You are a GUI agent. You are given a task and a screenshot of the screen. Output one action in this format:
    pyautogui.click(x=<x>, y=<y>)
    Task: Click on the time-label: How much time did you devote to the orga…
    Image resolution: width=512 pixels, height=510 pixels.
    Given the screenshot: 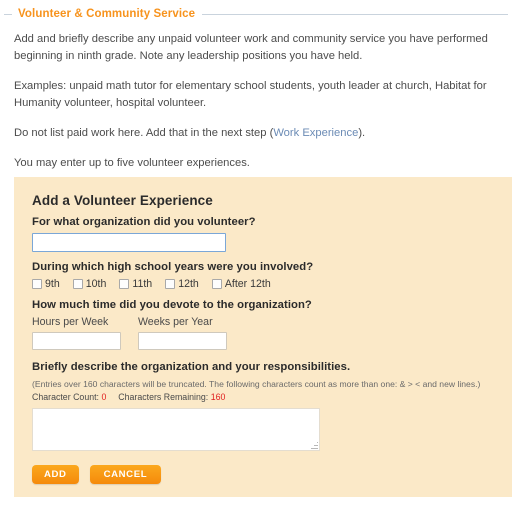 What is the action you would take?
    pyautogui.click(x=272, y=305)
    